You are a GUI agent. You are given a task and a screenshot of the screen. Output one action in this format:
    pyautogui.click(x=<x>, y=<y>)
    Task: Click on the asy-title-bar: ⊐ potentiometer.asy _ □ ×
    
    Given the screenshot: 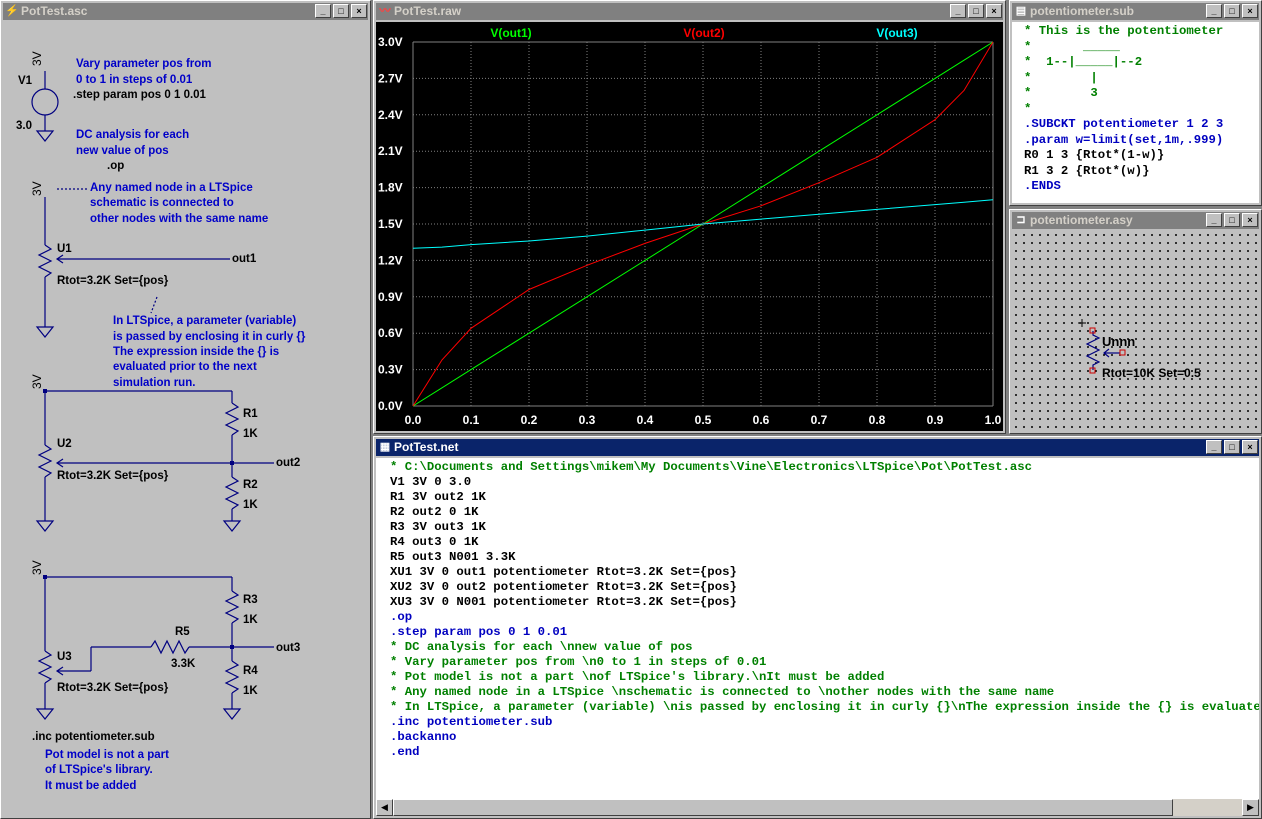 What is the action you would take?
    pyautogui.click(x=1135, y=220)
    